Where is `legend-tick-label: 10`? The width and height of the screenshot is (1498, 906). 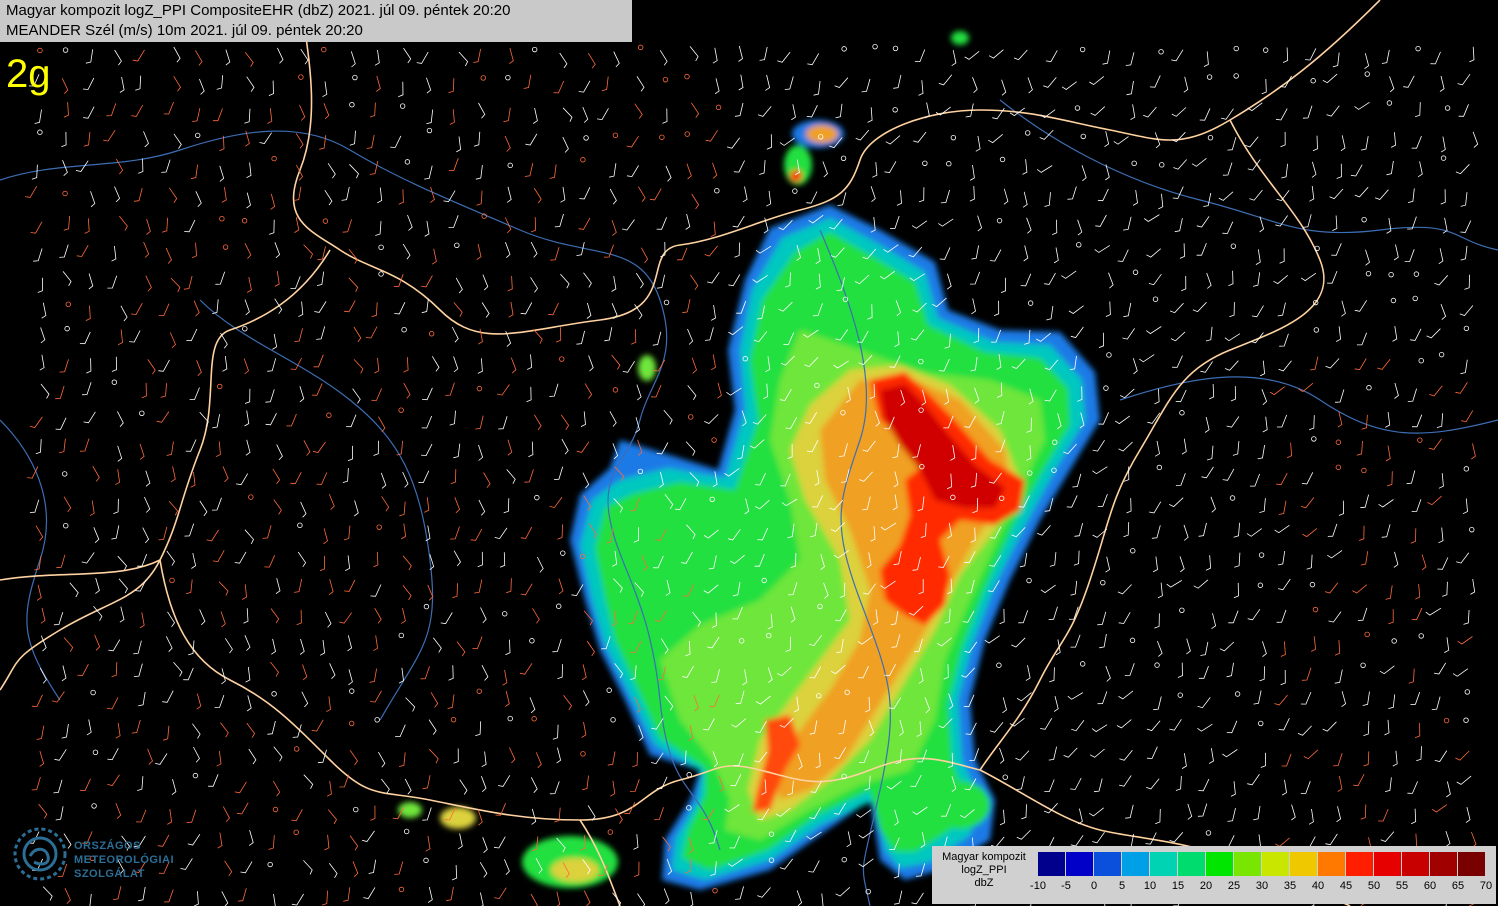 legend-tick-label: 10 is located at coordinates (1150, 886).